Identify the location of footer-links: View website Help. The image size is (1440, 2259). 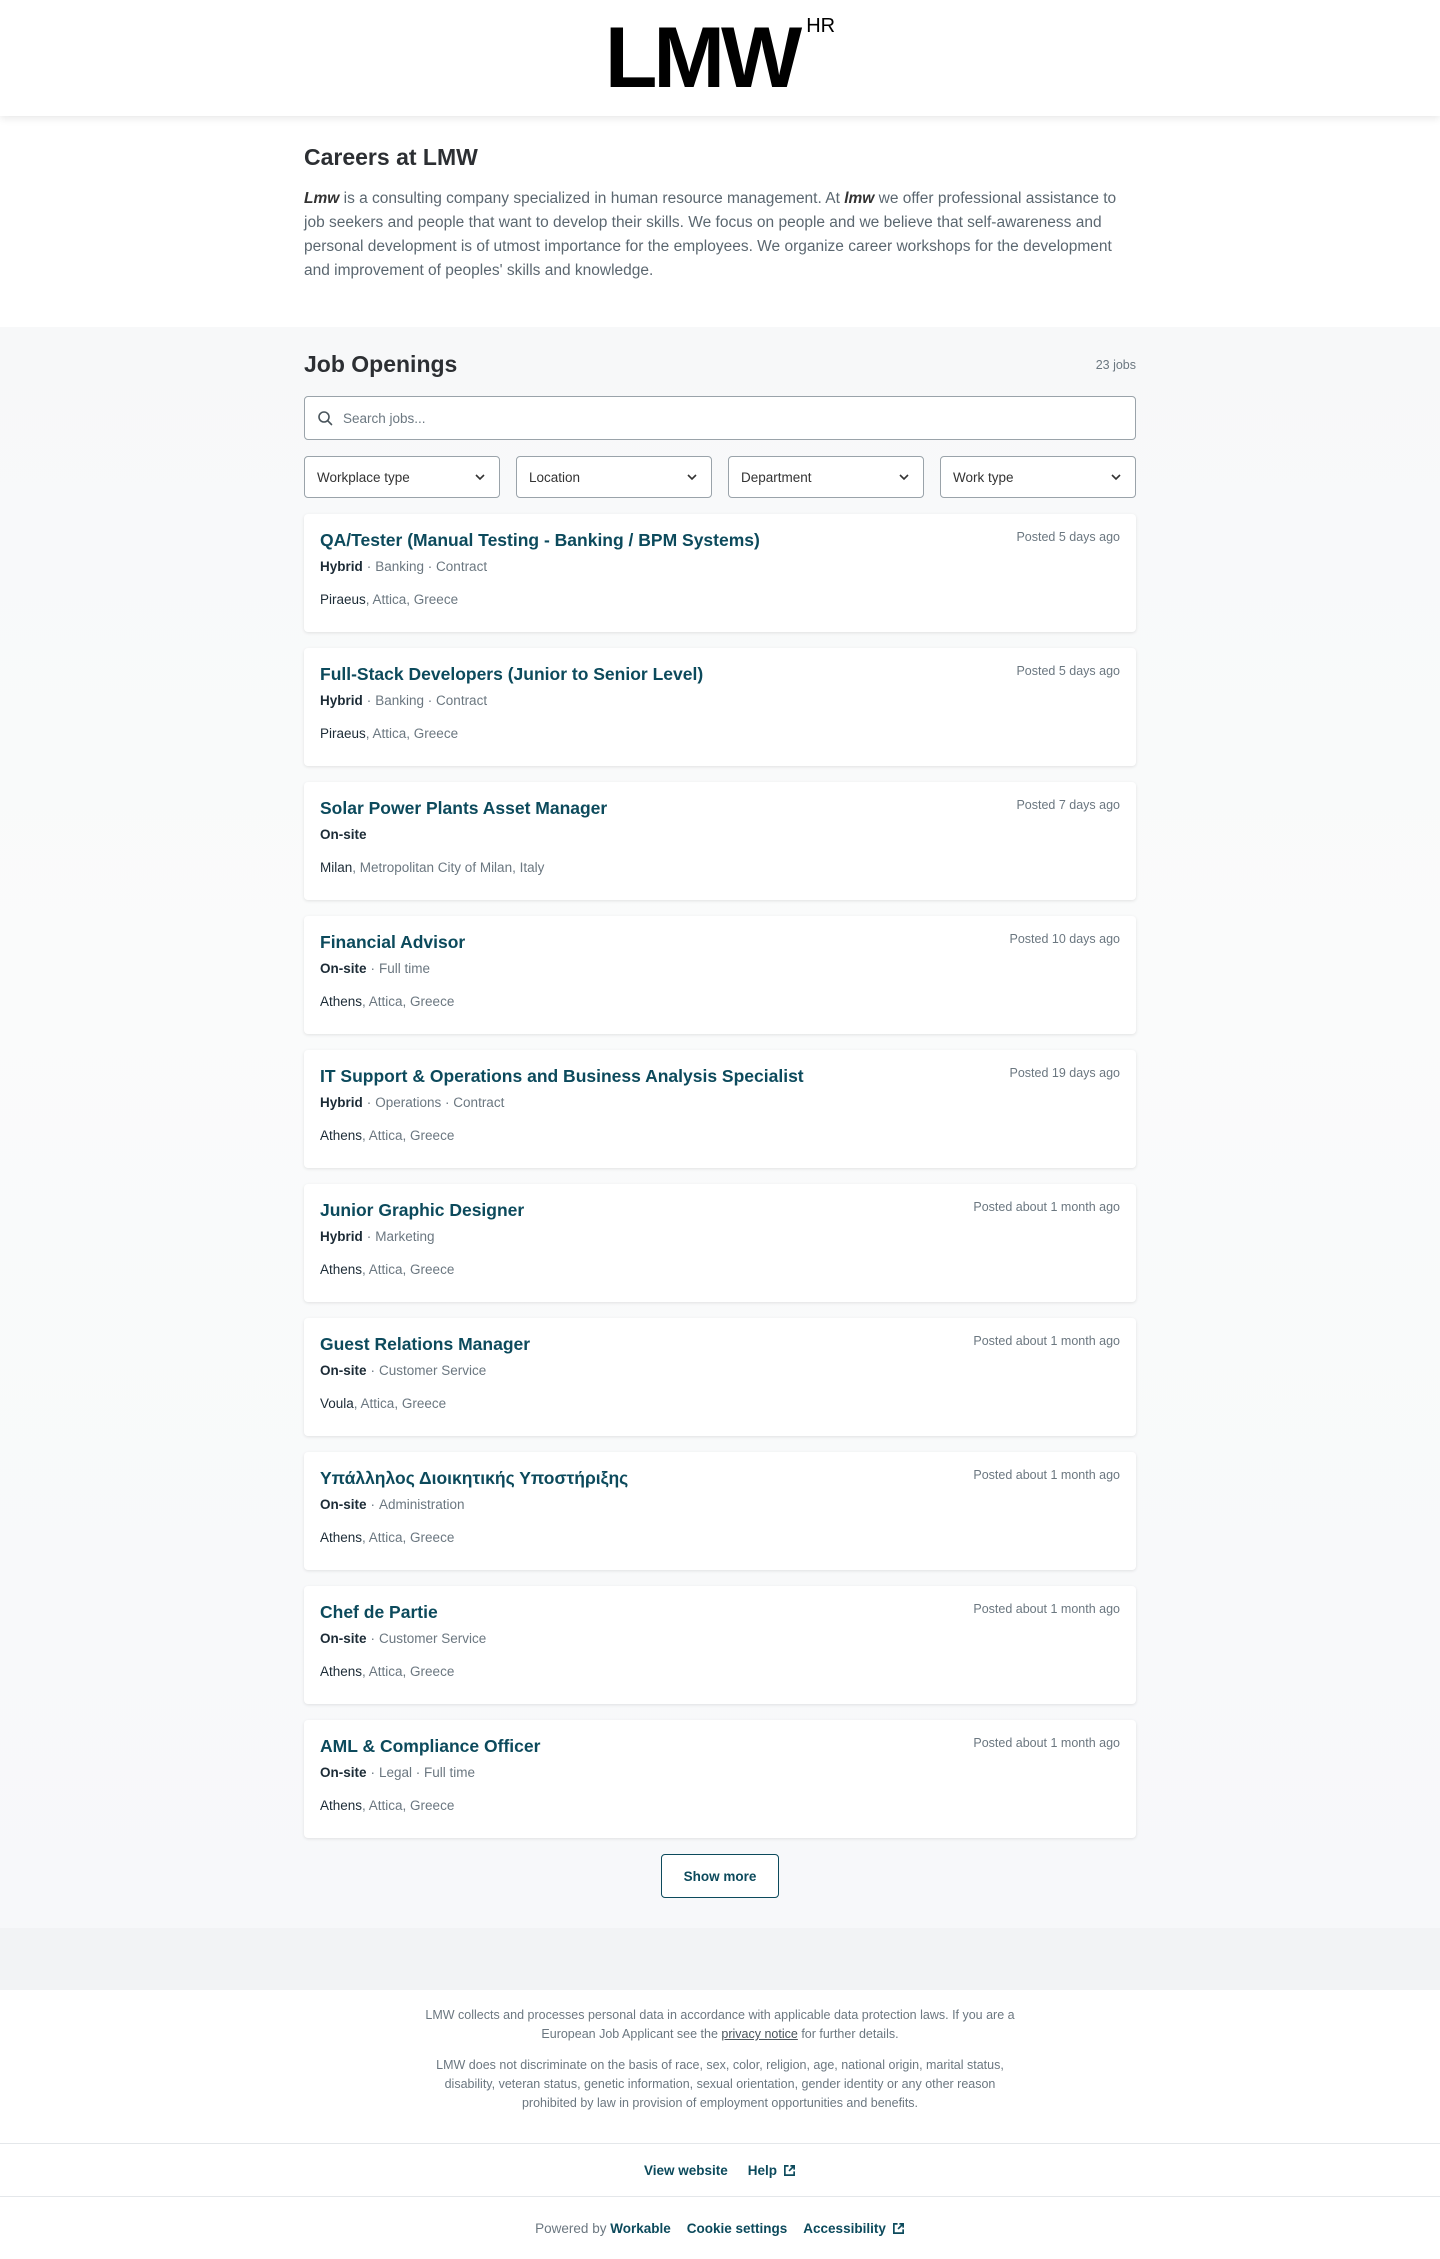
(720, 2170).